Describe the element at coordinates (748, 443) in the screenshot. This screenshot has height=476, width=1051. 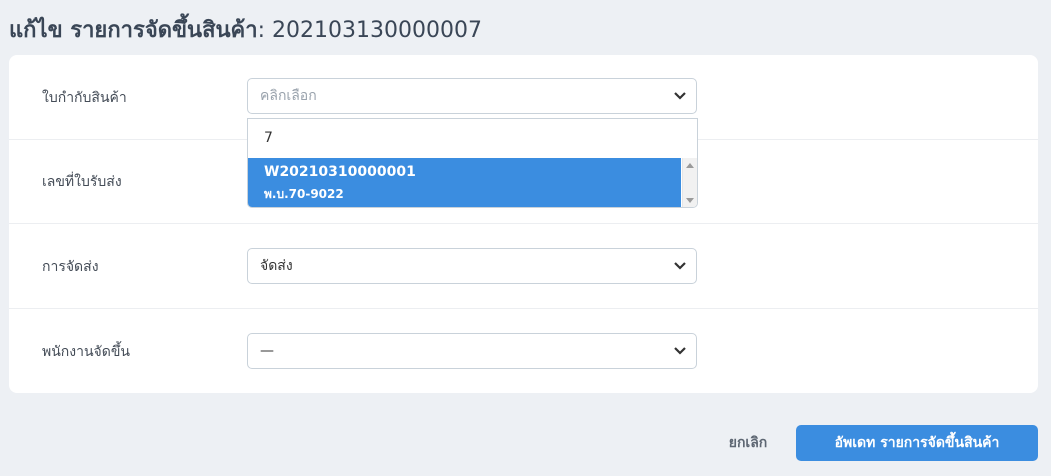
I see `cancel-button: ยกเลิก` at that location.